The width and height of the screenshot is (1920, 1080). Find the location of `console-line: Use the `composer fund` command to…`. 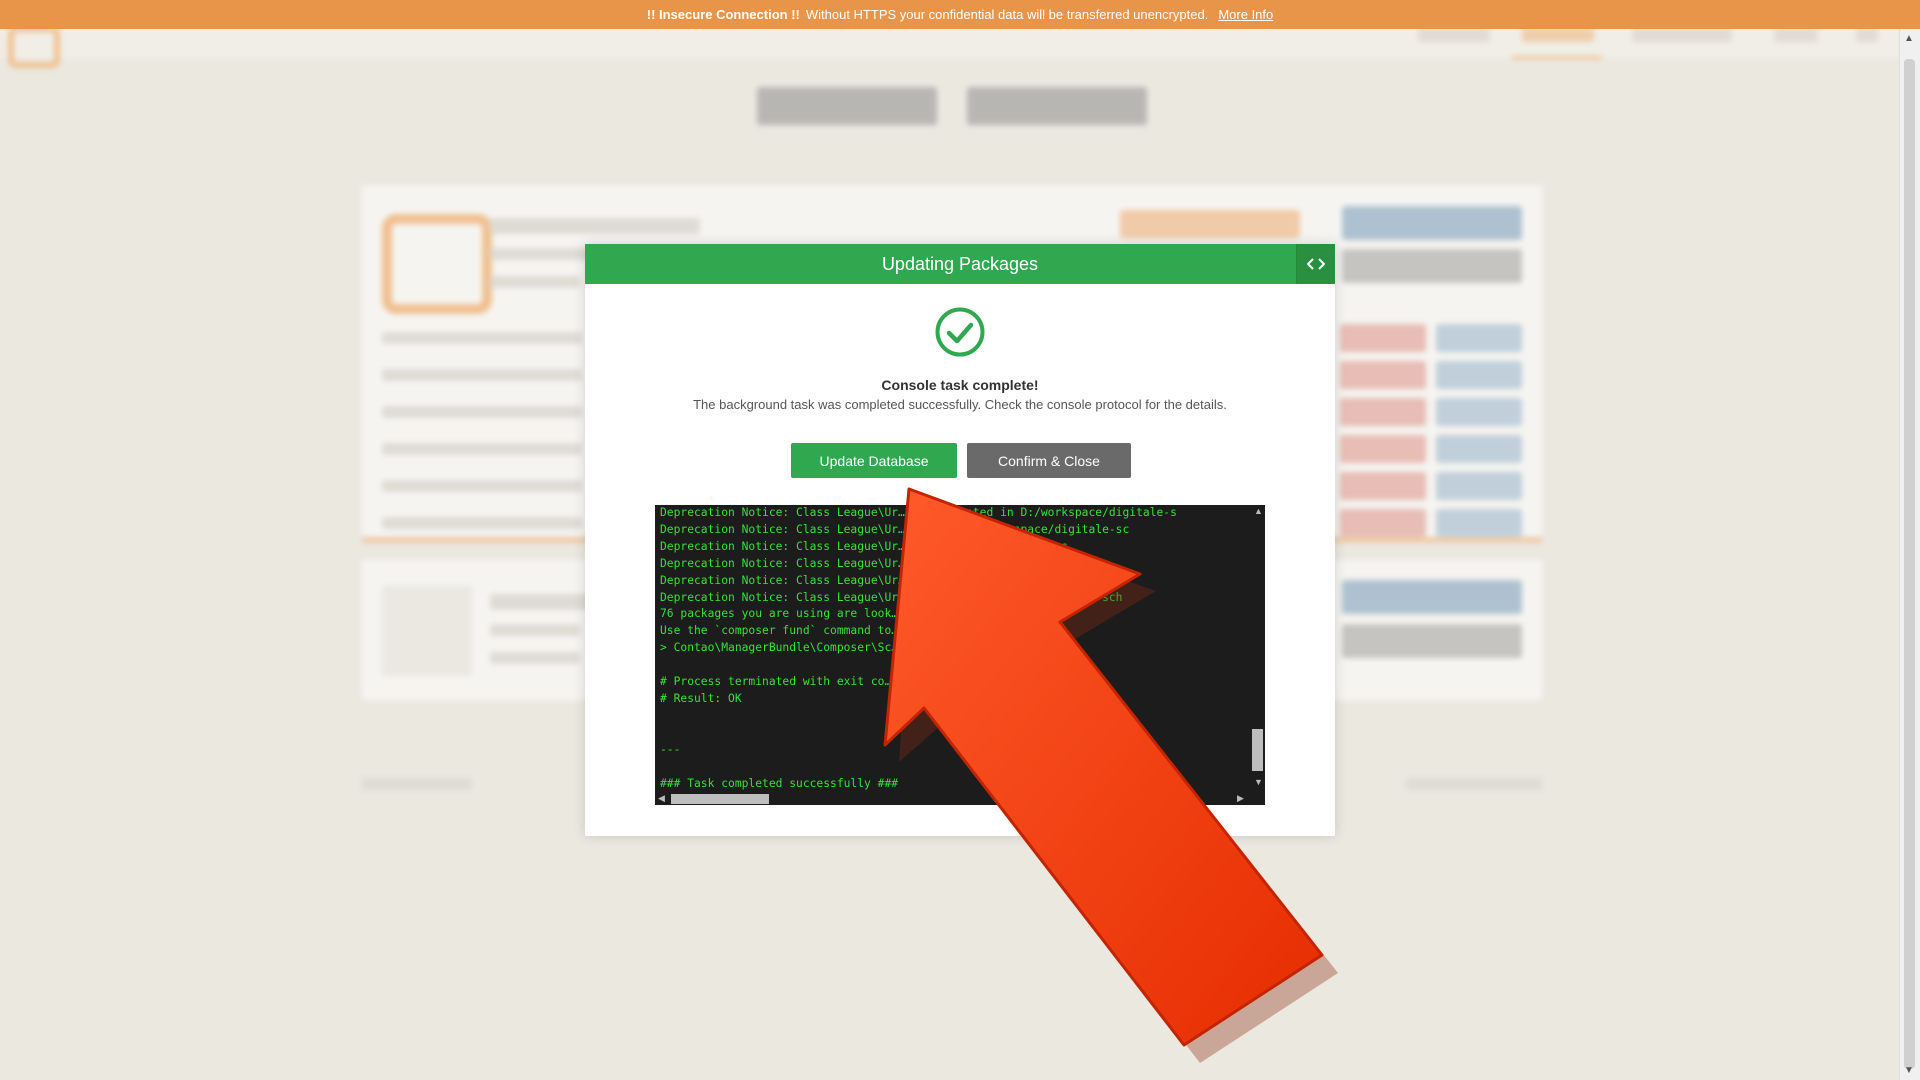

console-line: Use the `composer fund` command to… is located at coordinates (779, 631).